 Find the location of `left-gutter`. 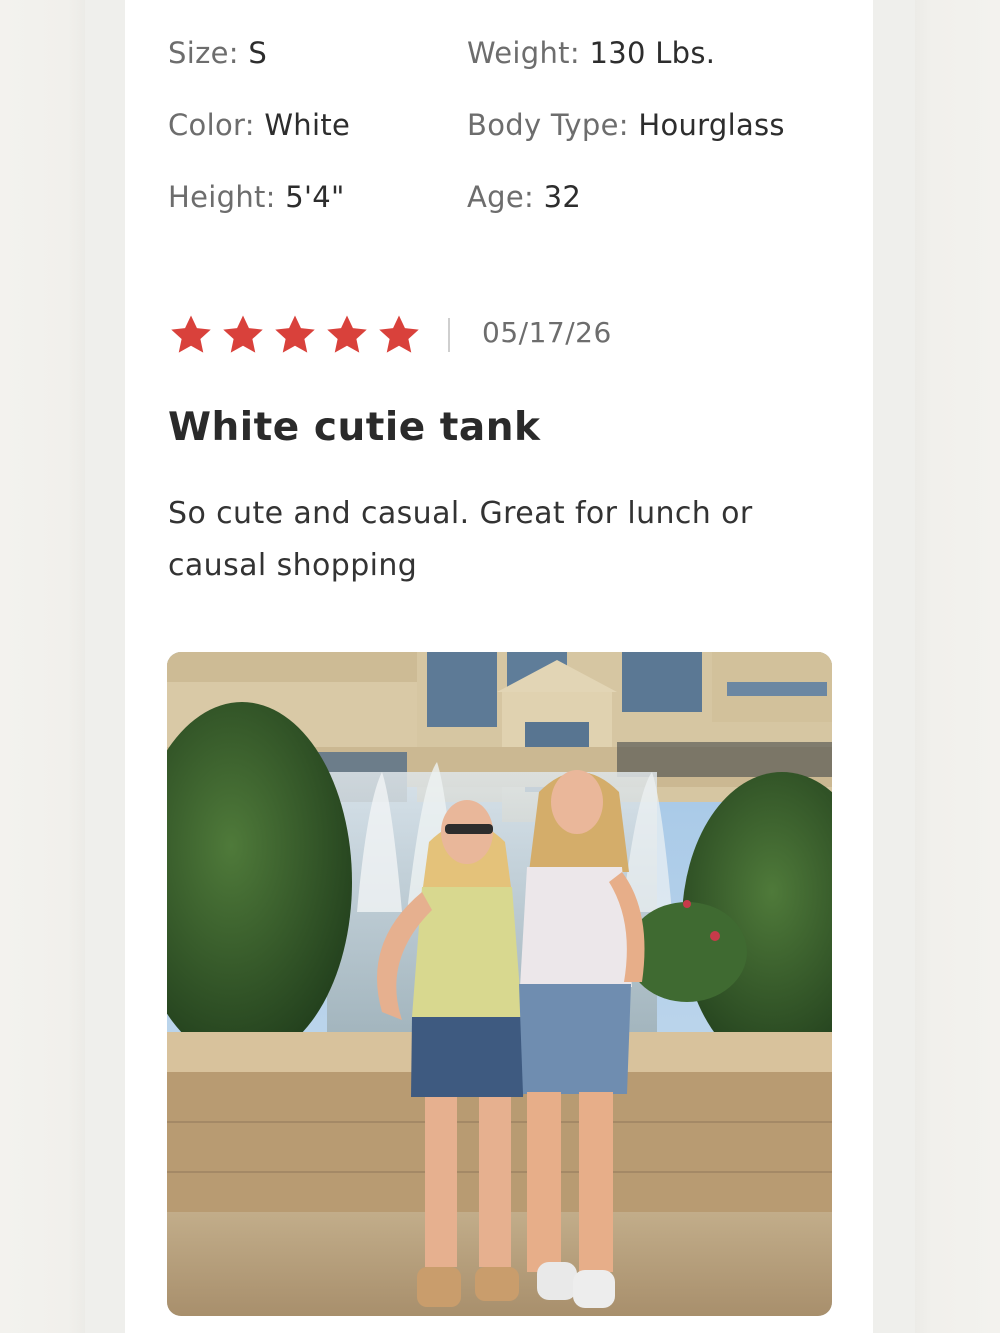

left-gutter is located at coordinates (105, 666).